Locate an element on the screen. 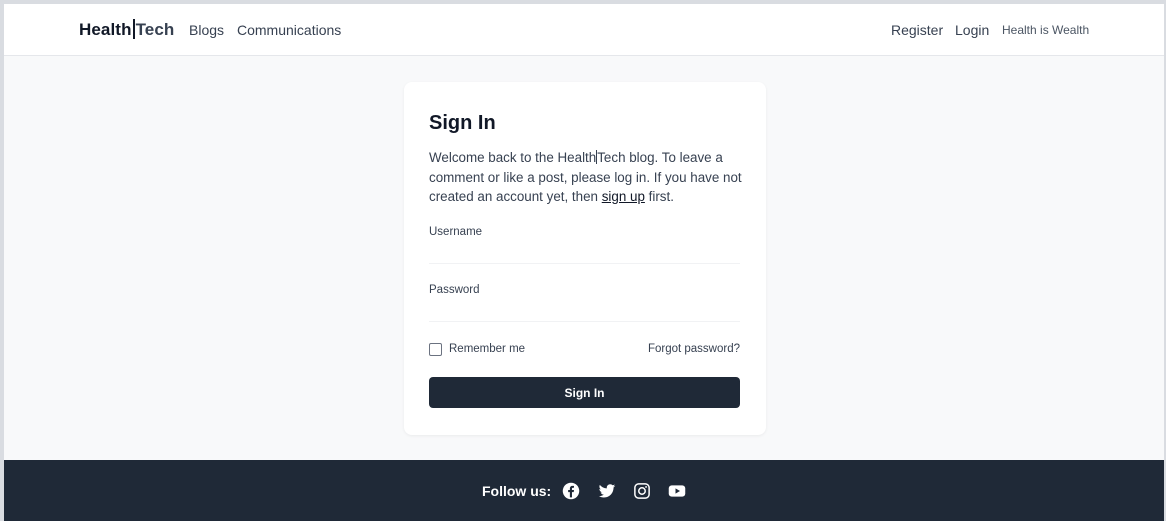  page-footer: Follow us: is located at coordinates (584, 490).